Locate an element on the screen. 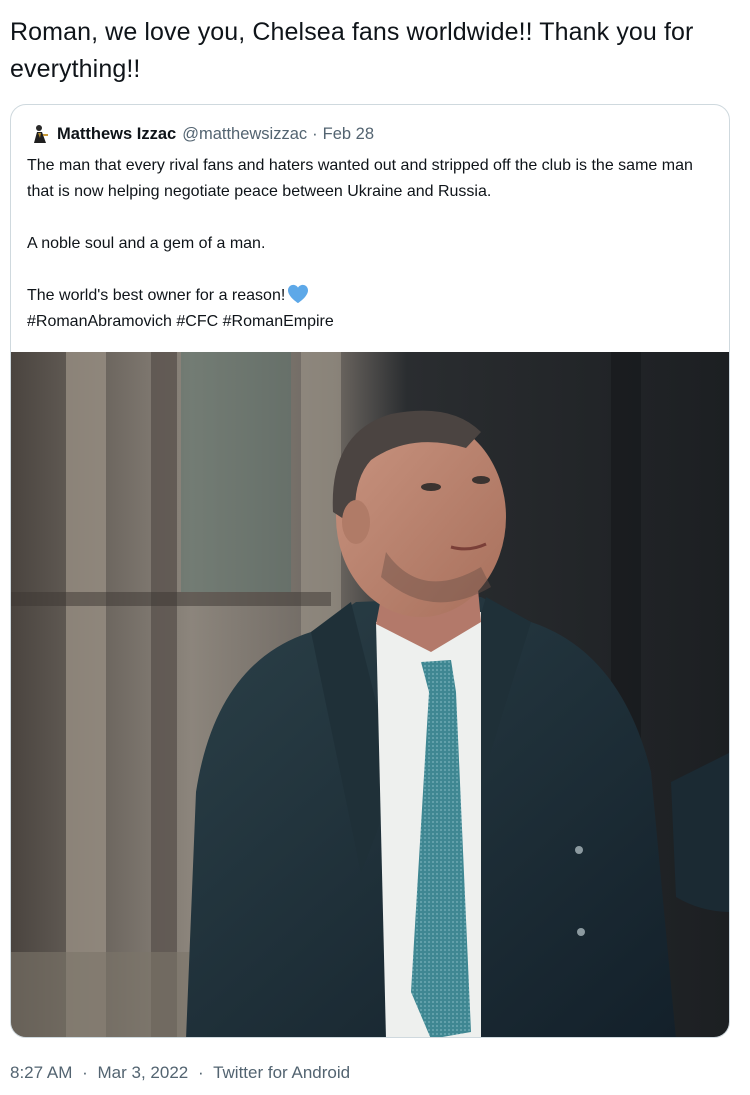 The image size is (750, 1095). tweet-source: Twitter for Android is located at coordinates (281, 1072).